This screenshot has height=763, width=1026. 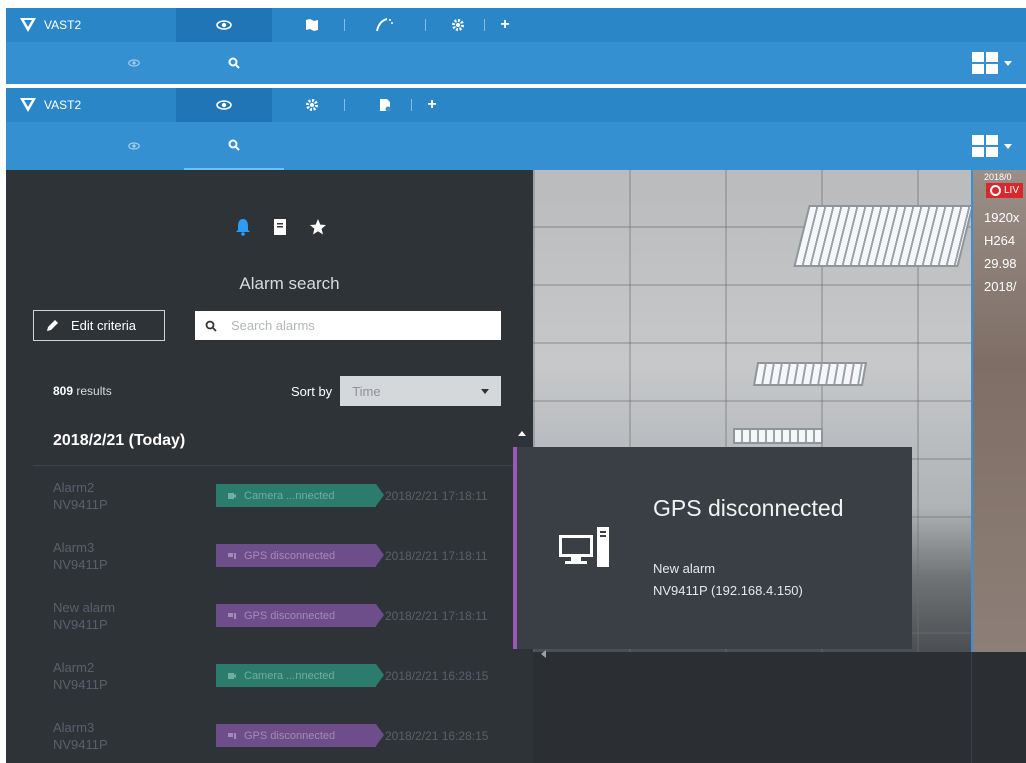 What do you see at coordinates (516, 63) in the screenshot?
I see `sub-bar-primary` at bounding box center [516, 63].